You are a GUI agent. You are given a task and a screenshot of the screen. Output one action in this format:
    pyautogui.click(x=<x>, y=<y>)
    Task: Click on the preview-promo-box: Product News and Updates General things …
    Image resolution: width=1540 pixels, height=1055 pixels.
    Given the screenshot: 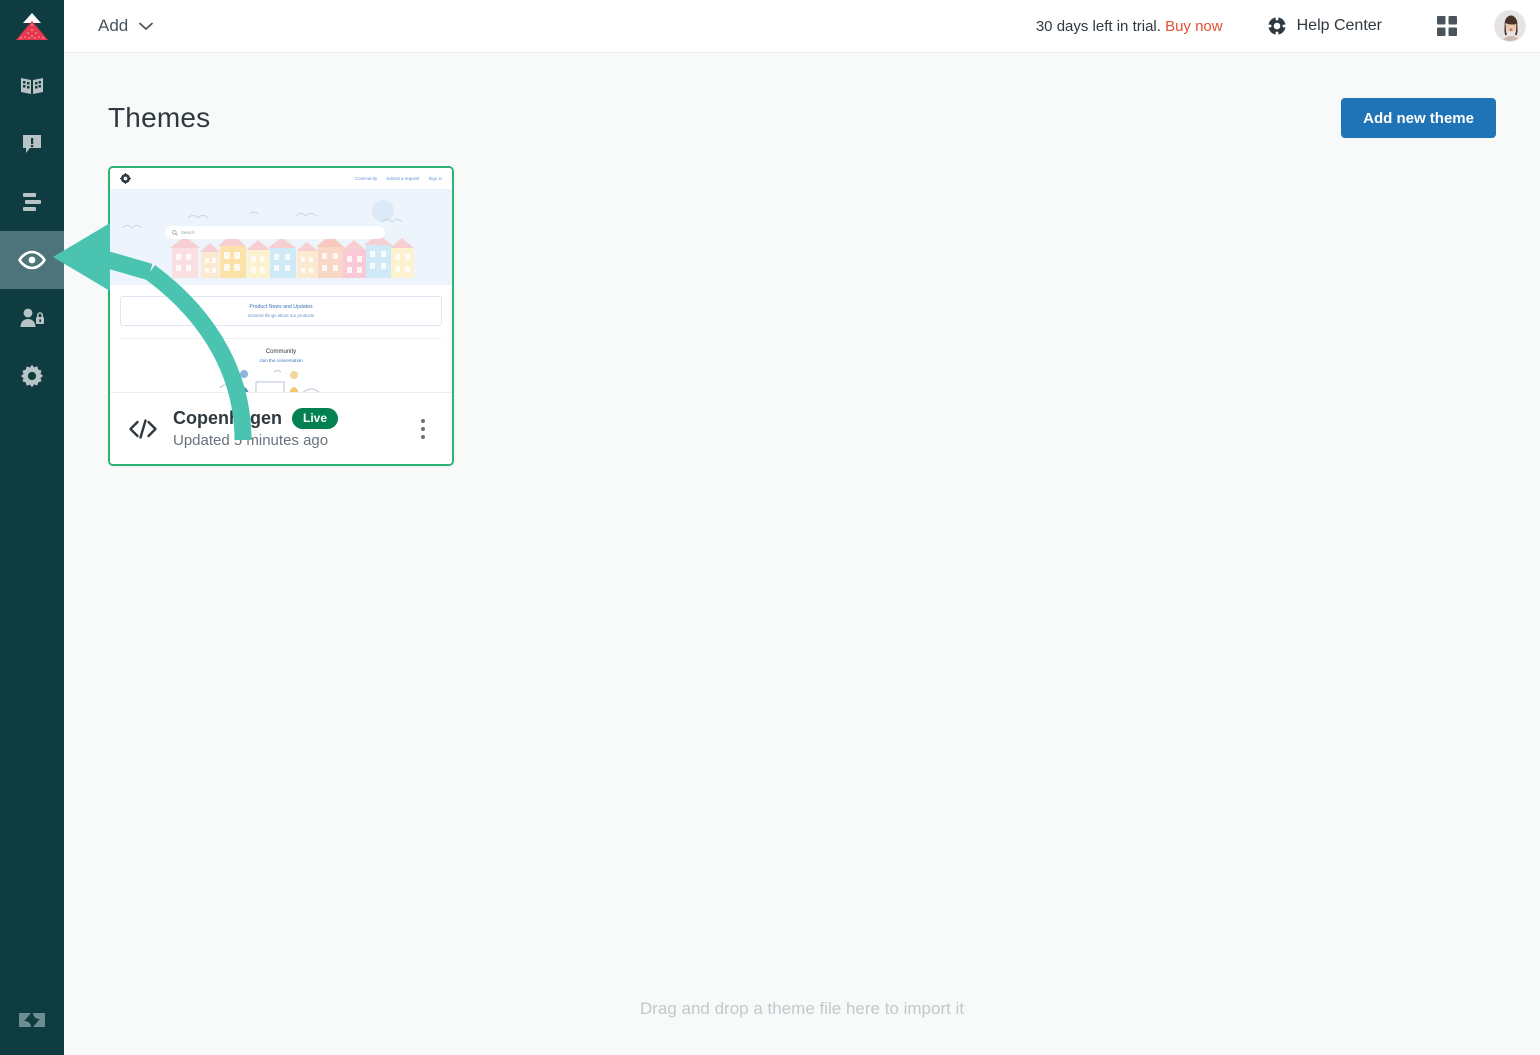 What is the action you would take?
    pyautogui.click(x=281, y=311)
    